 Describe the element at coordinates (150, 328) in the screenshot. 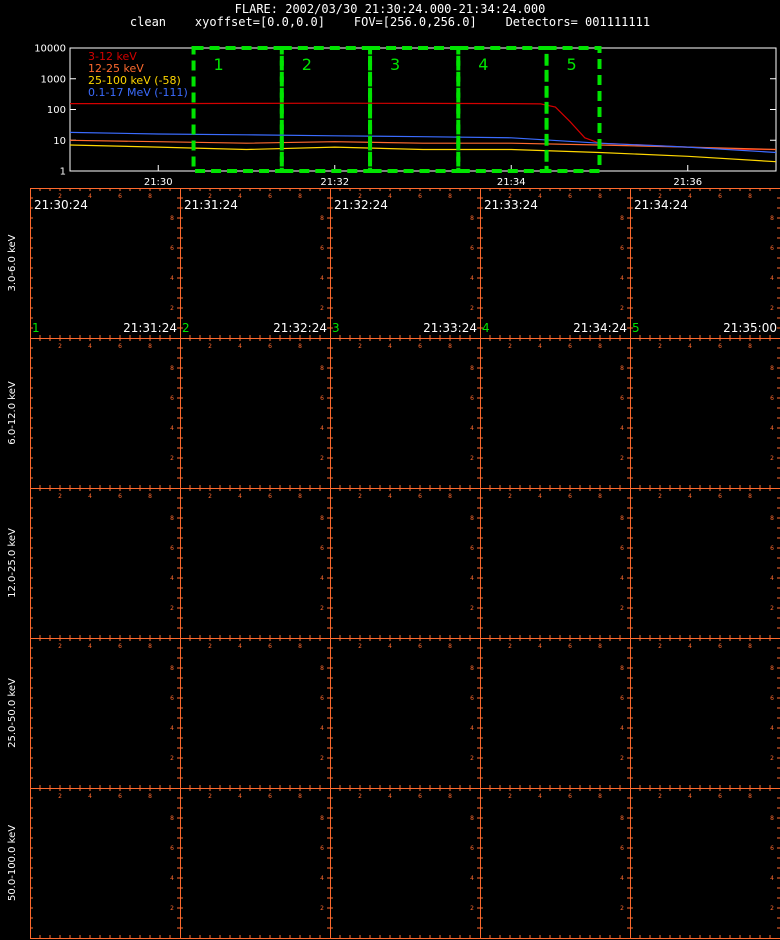

I see `interval-end-time: 21:31:24` at that location.